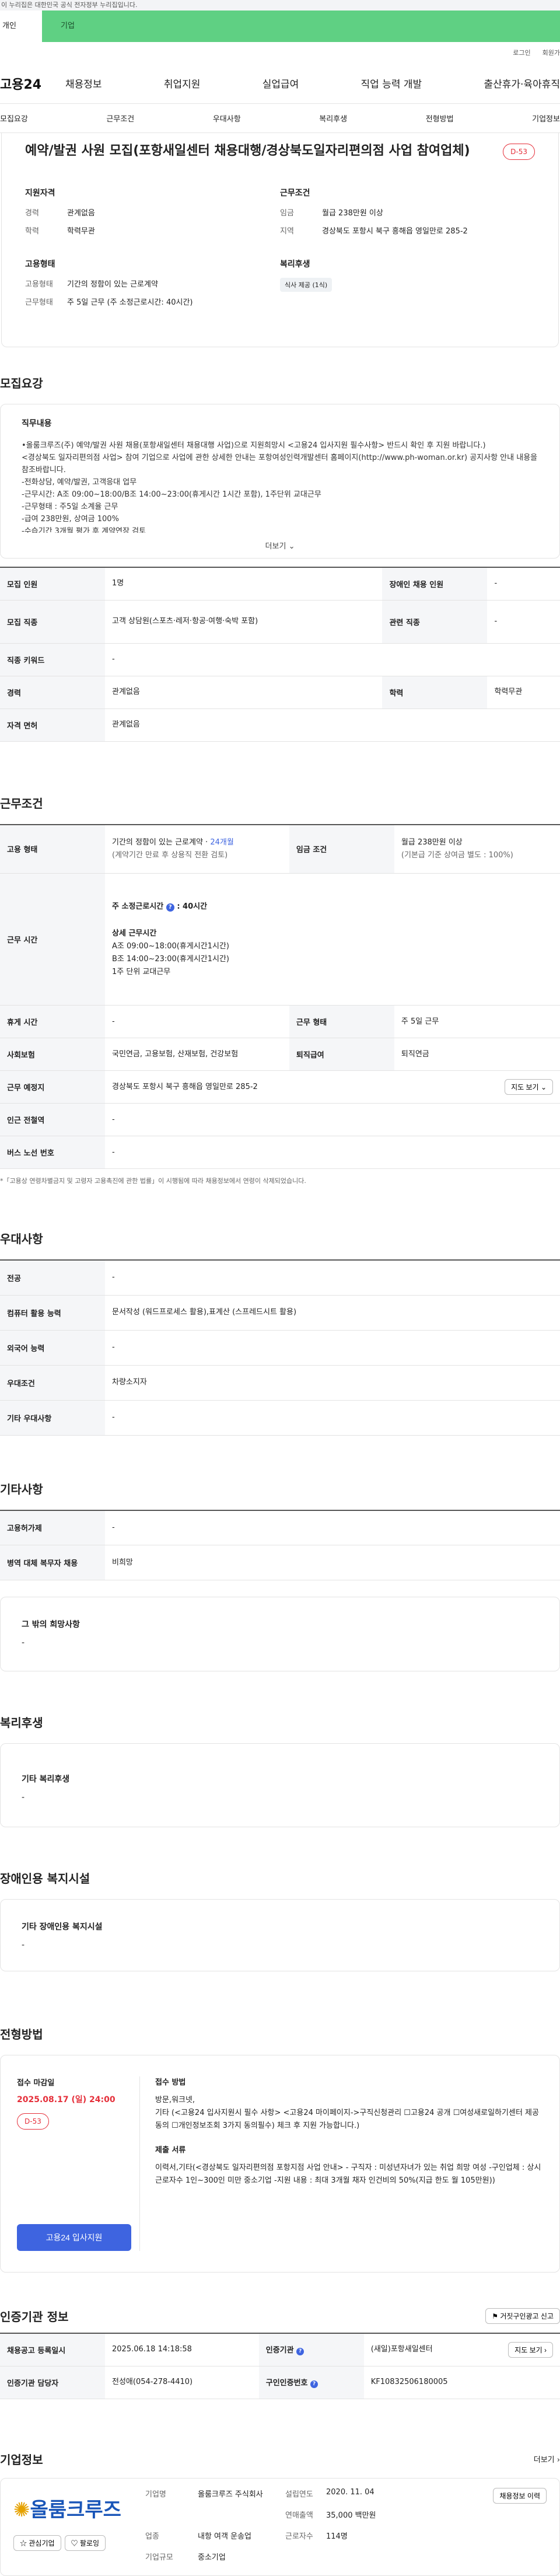 The width and height of the screenshot is (560, 2576). Describe the element at coordinates (287, 213) in the screenshot. I see `wage-label: 임금` at that location.